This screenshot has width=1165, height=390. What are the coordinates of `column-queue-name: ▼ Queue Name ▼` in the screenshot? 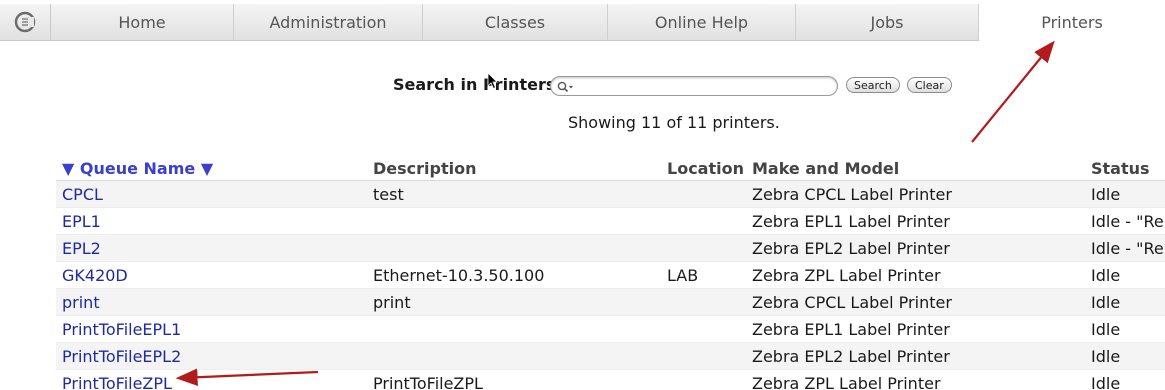 It's located at (137, 168).